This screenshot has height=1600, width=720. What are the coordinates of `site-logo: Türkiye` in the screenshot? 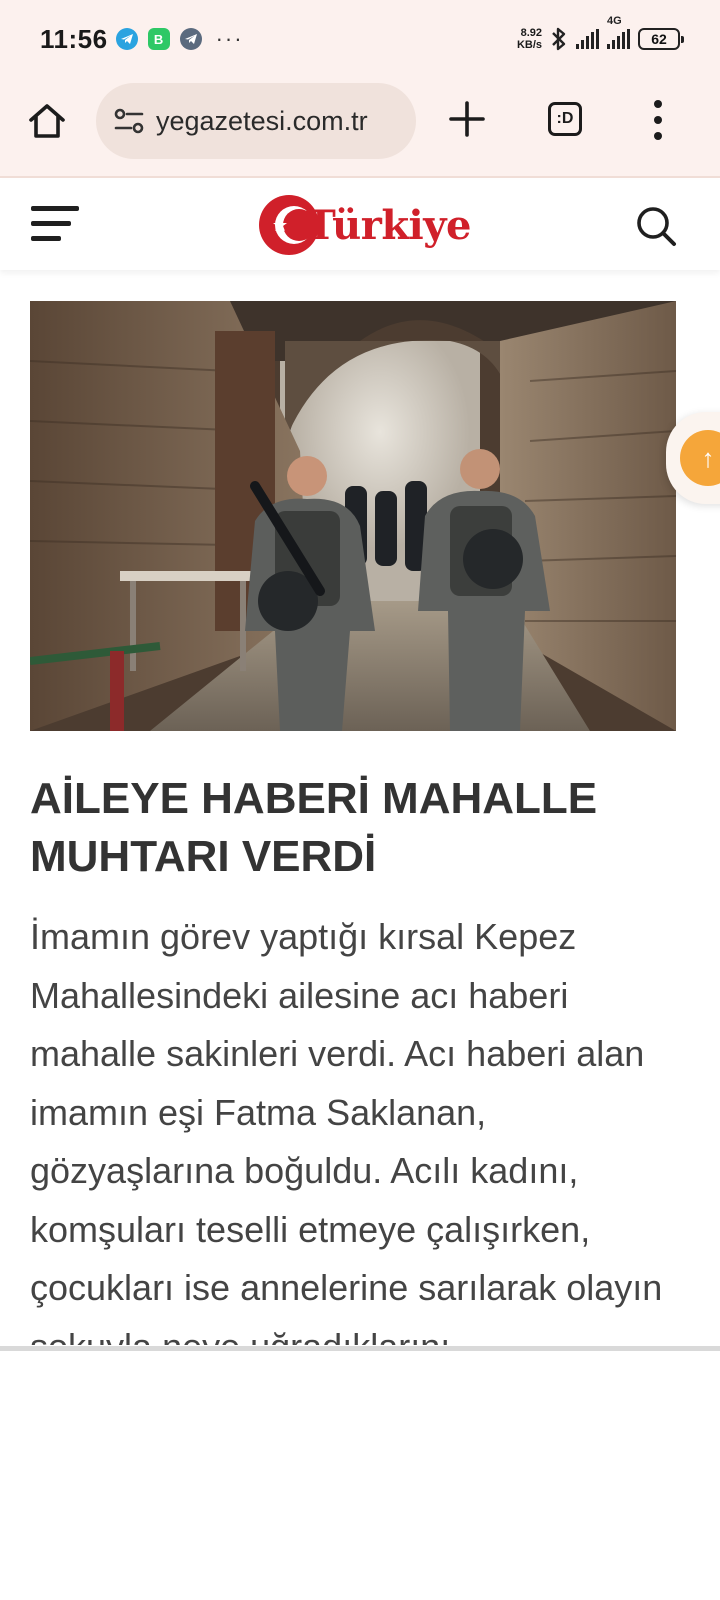 It's located at (364, 225).